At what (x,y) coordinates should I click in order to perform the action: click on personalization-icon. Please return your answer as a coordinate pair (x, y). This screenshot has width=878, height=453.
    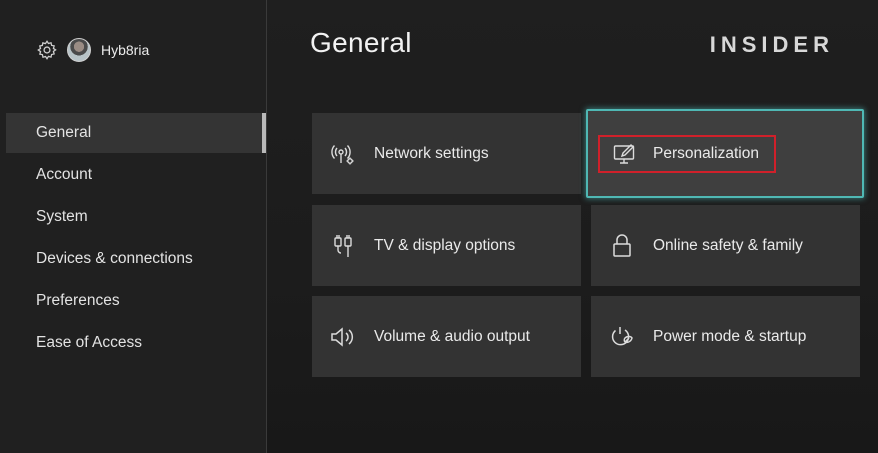
    Looking at the image, I should click on (625, 154).